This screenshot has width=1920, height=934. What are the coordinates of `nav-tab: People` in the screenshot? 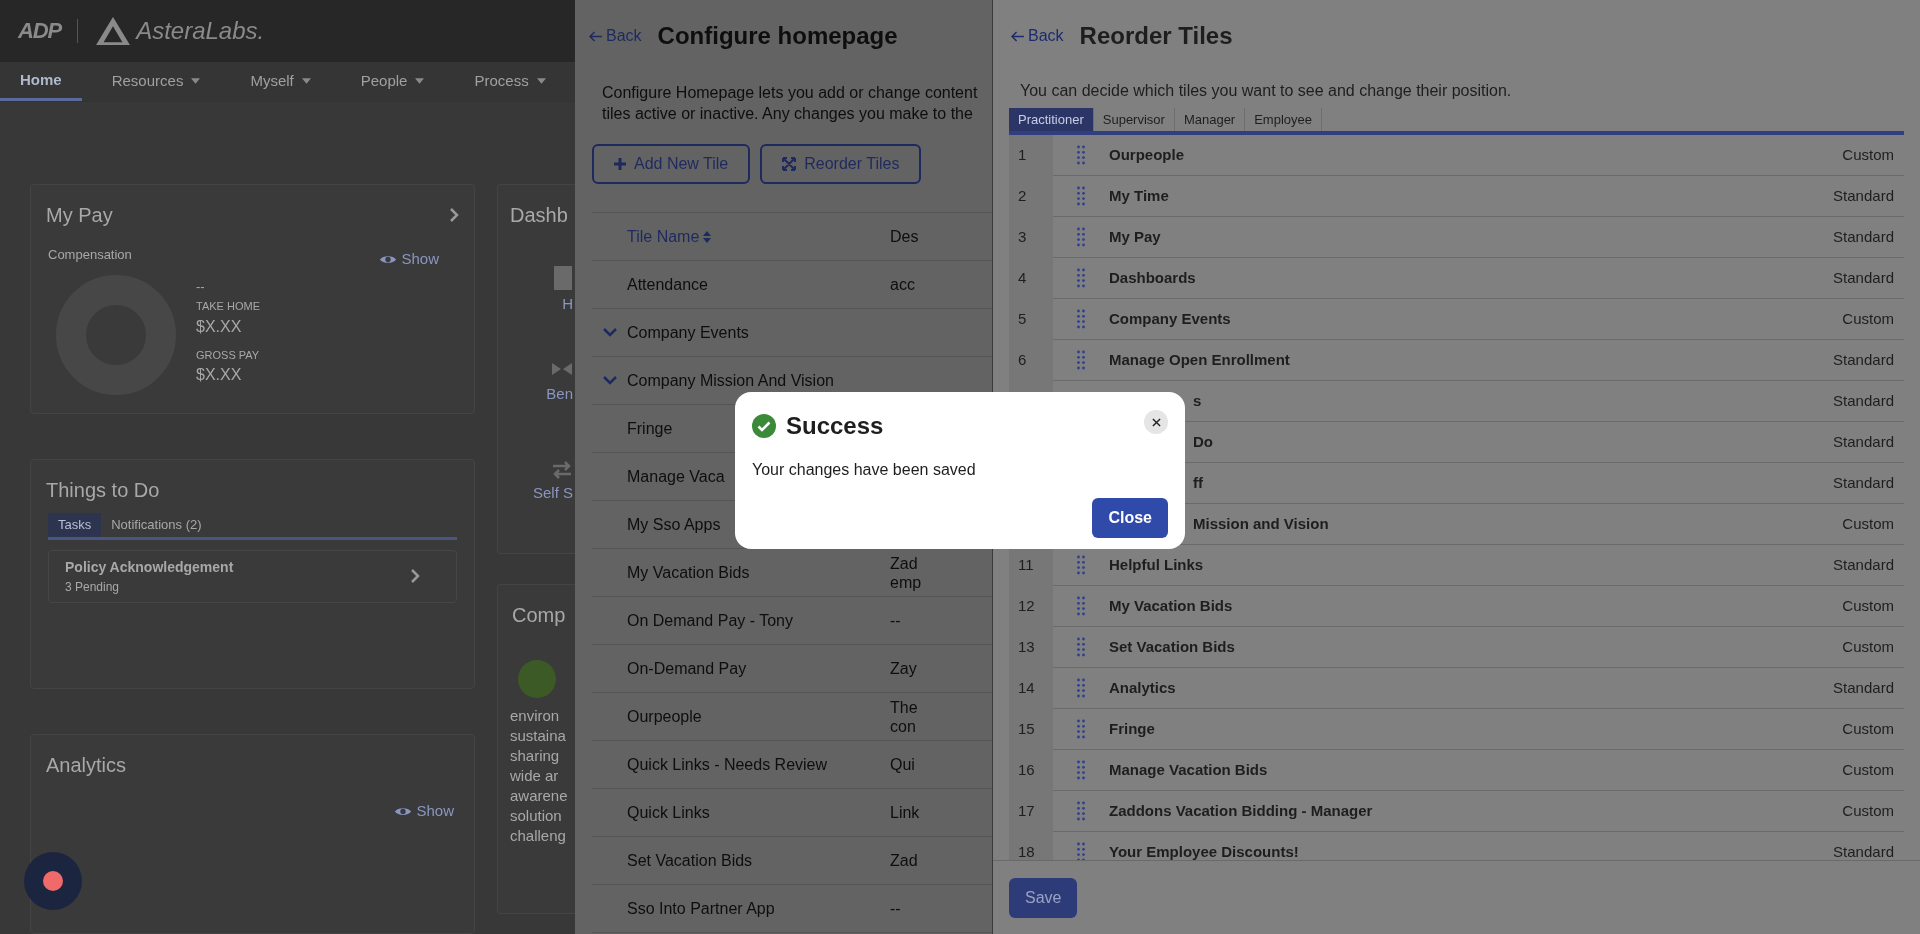 It's located at (392, 81).